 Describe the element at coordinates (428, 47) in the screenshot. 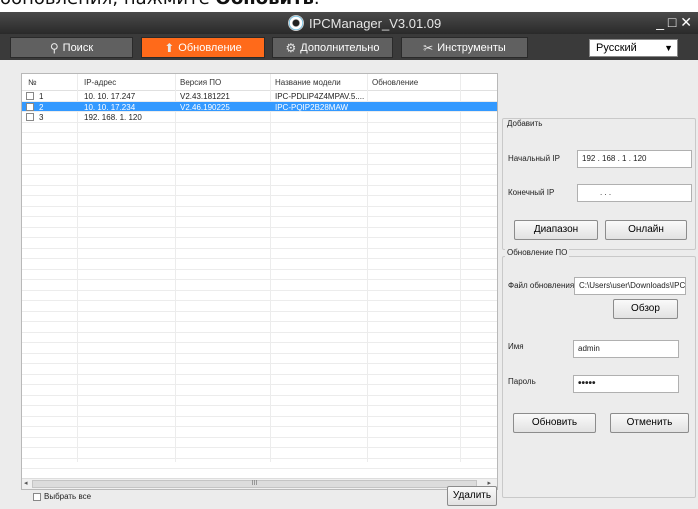

I see `tools-icon: ✂` at that location.